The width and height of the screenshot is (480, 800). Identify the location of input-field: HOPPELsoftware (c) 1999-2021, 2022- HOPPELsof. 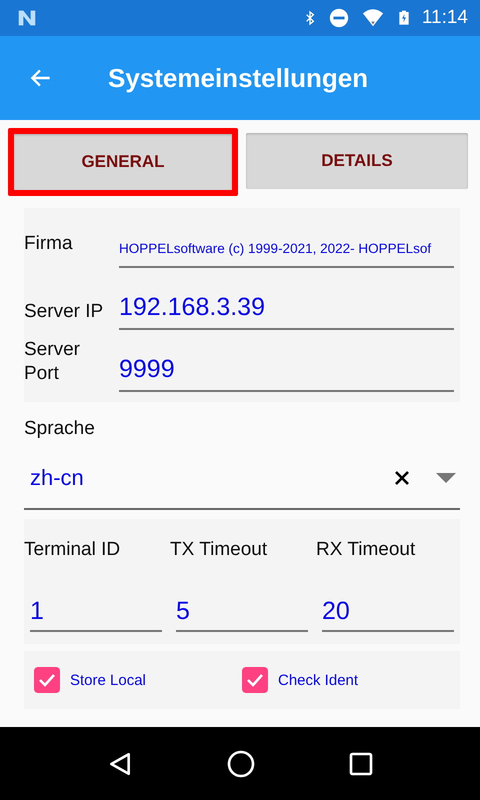
(286, 254).